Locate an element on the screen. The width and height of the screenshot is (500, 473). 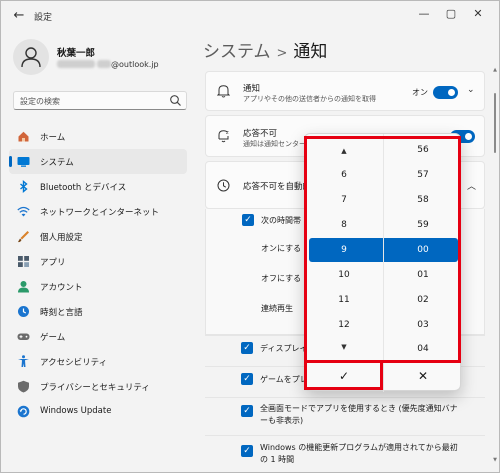
minute-option: 58 is located at coordinates (423, 200).